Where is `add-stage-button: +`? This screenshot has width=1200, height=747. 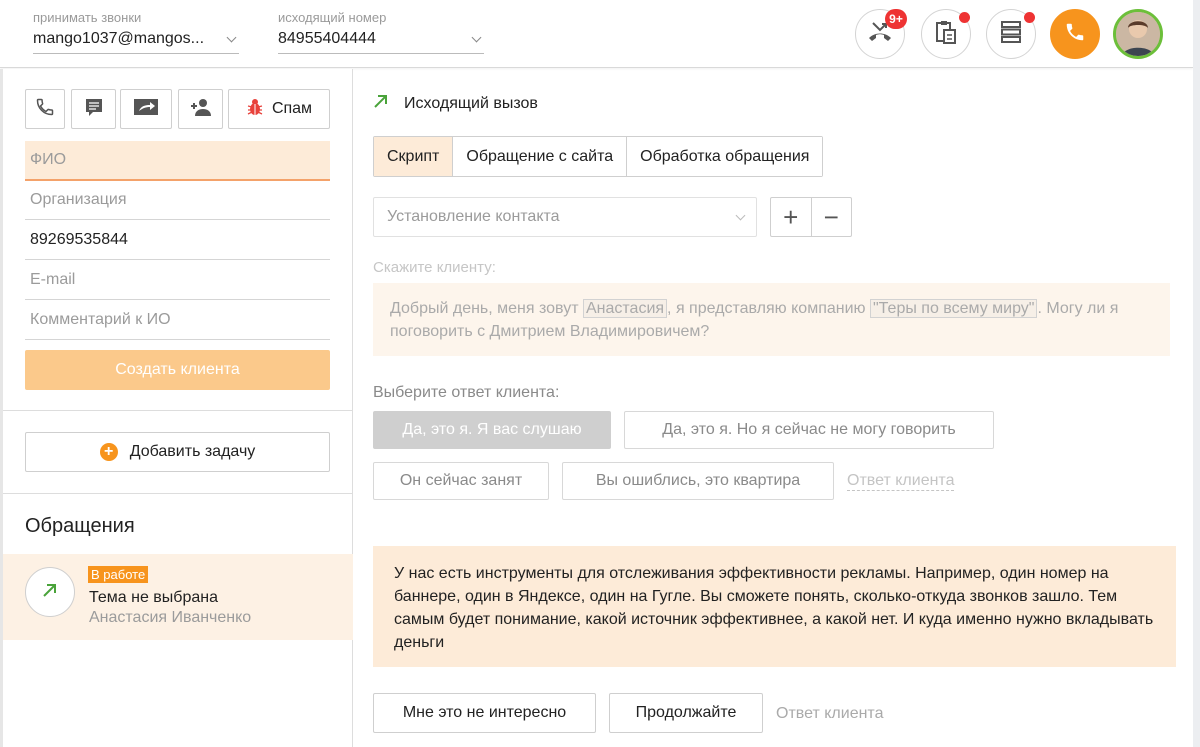
add-stage-button: + is located at coordinates (791, 217).